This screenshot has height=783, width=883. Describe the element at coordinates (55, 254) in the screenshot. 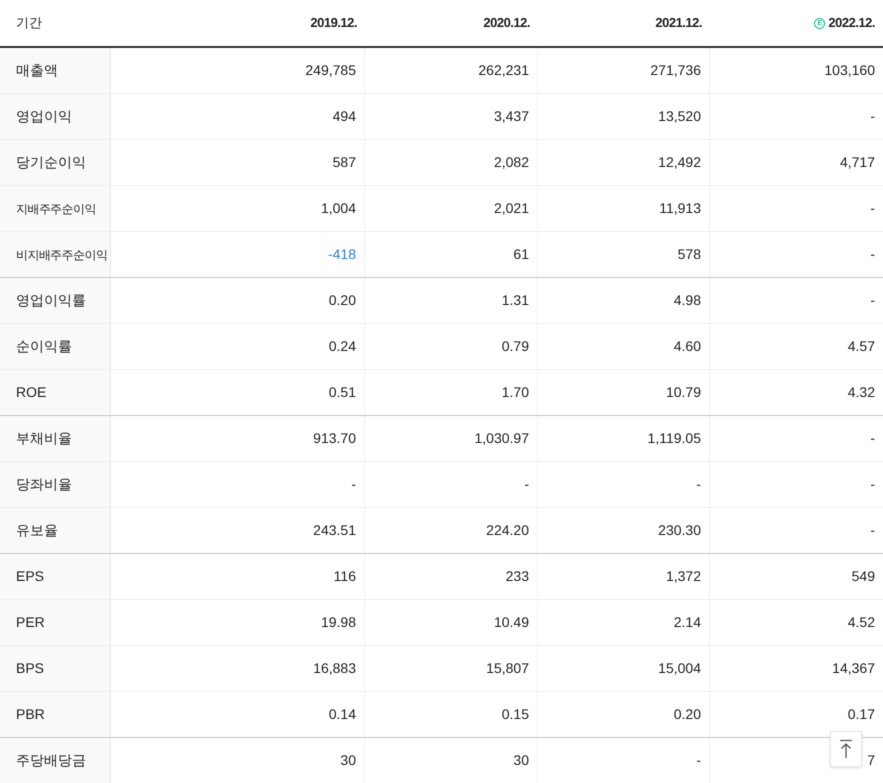

I see `row-label: 비지배주주순이익` at that location.